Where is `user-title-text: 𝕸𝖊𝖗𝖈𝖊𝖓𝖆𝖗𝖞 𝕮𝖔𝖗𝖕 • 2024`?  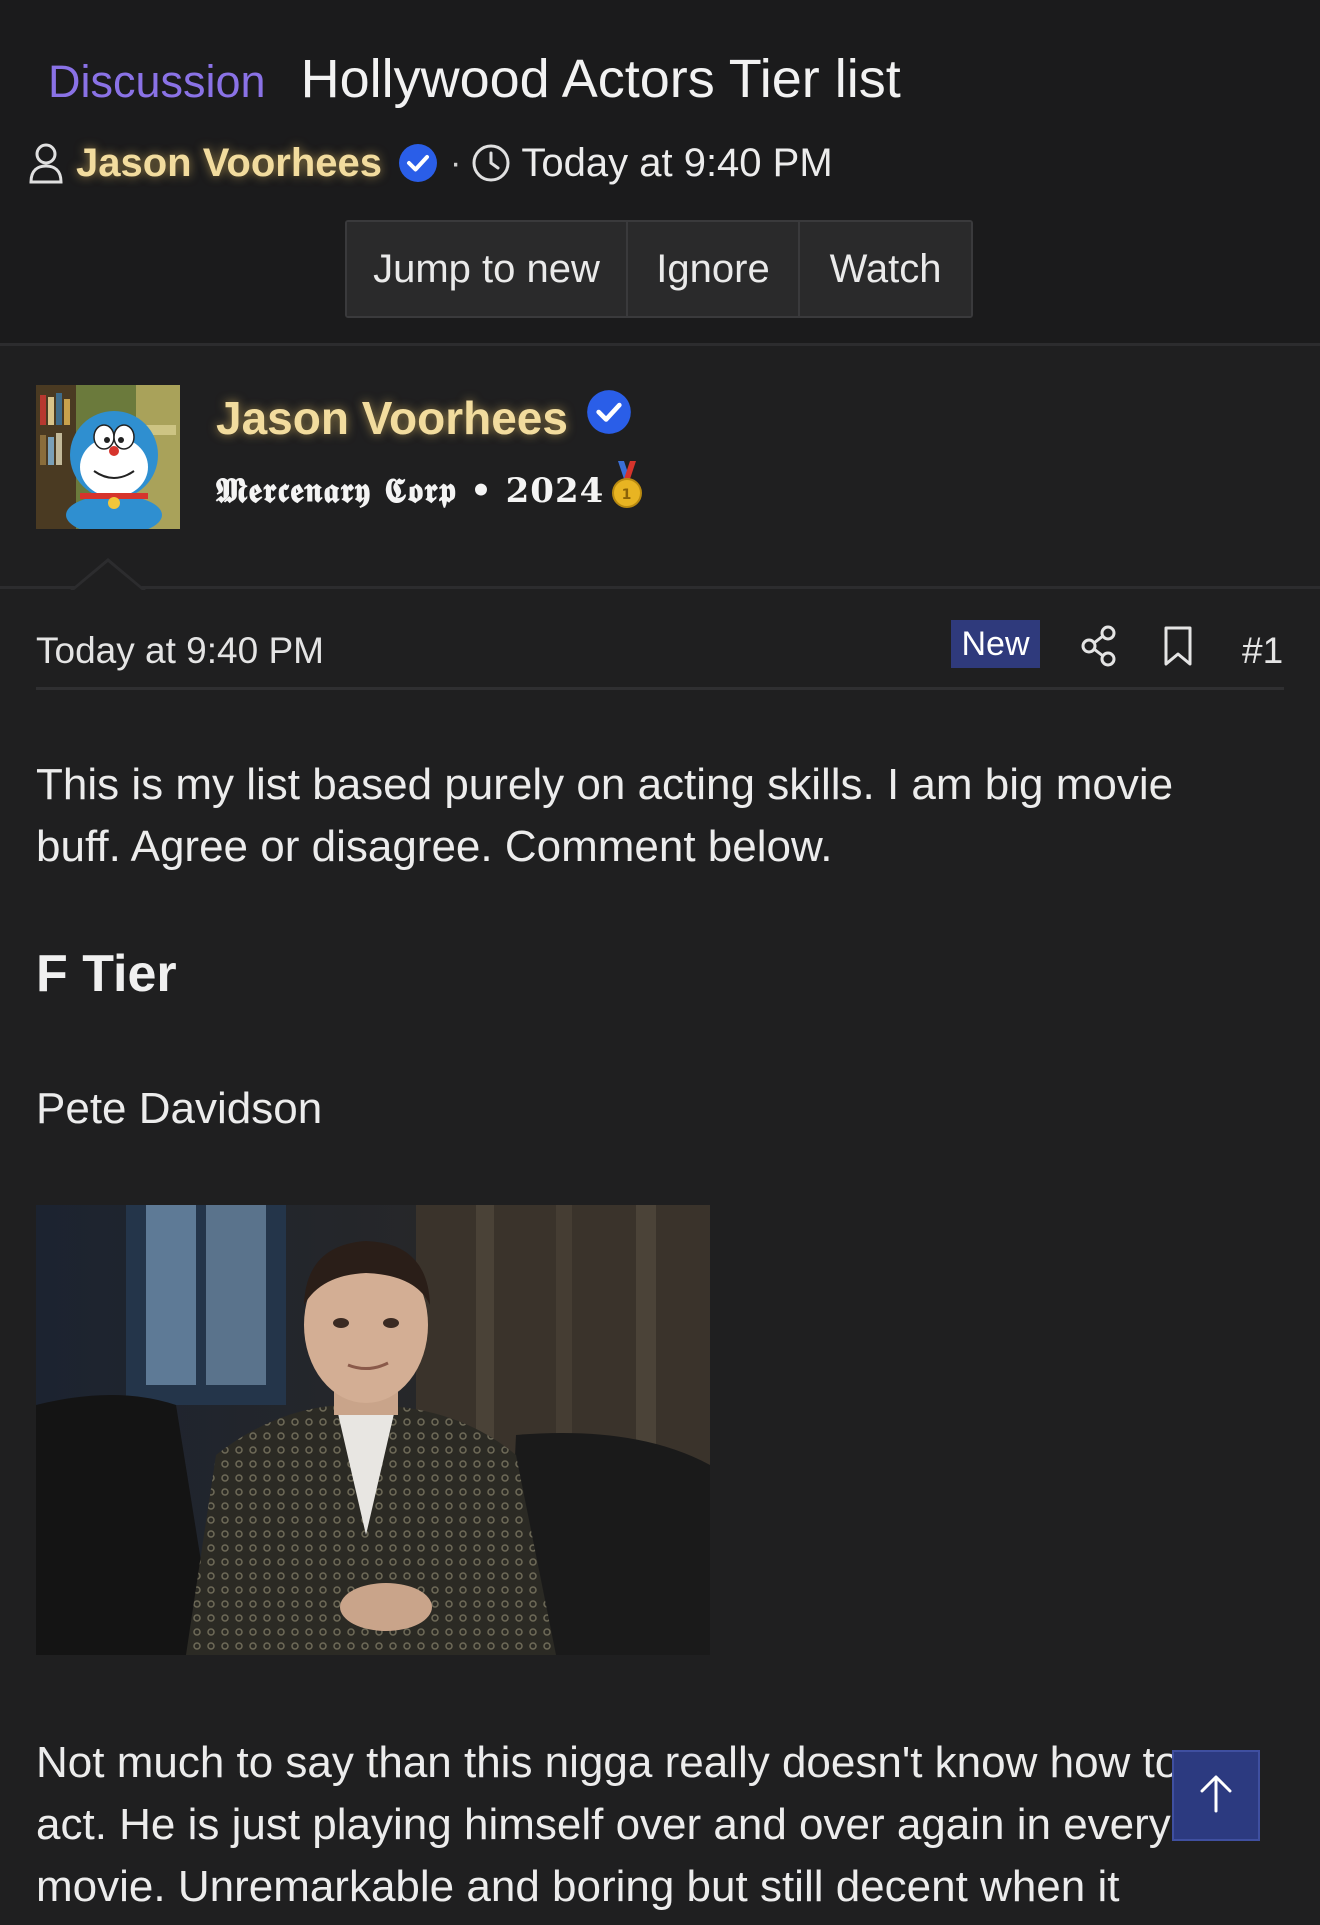
user-title-text: 𝕸𝖊𝖗𝖈𝖊𝖓𝖆𝖗𝖞 𝕮𝖔𝖗𝖕 • 2024 is located at coordinates (410, 490).